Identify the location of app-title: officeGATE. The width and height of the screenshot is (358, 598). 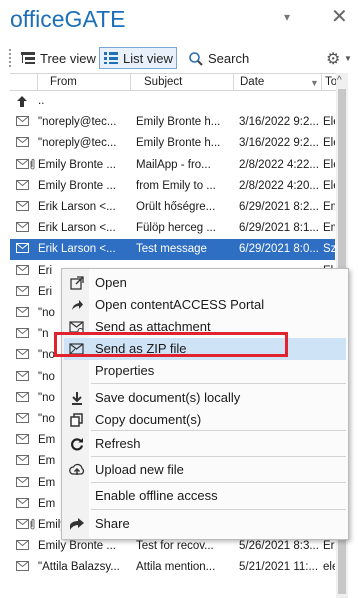
(68, 19).